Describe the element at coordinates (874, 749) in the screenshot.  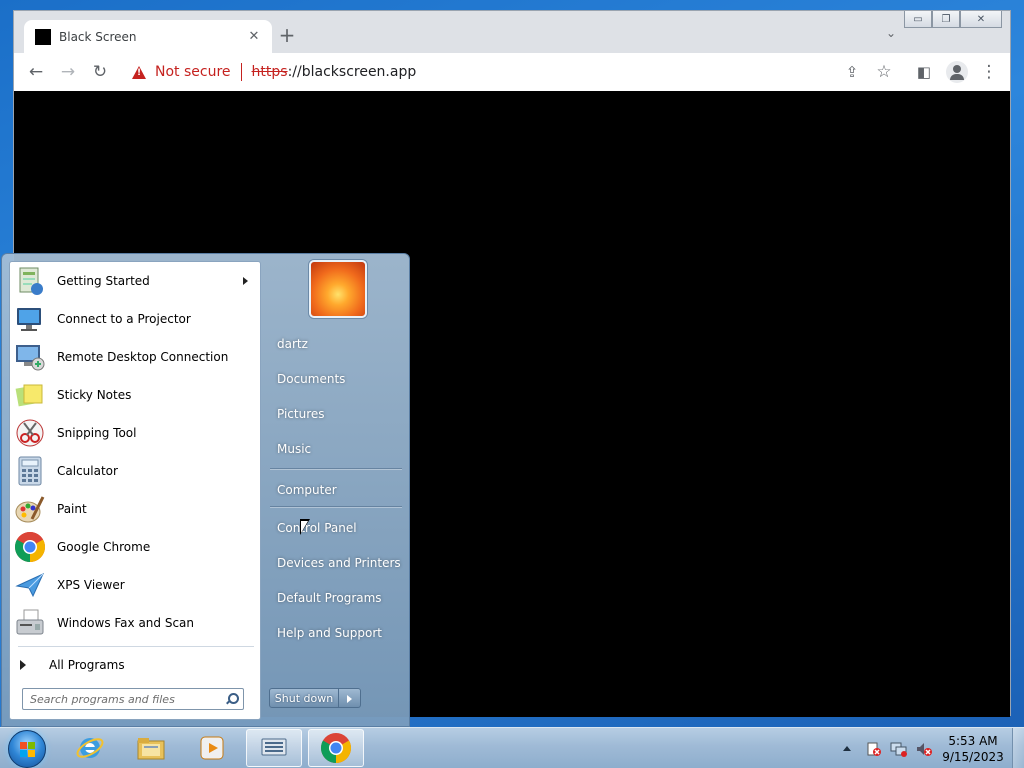
I see `action-center-icon` at that location.